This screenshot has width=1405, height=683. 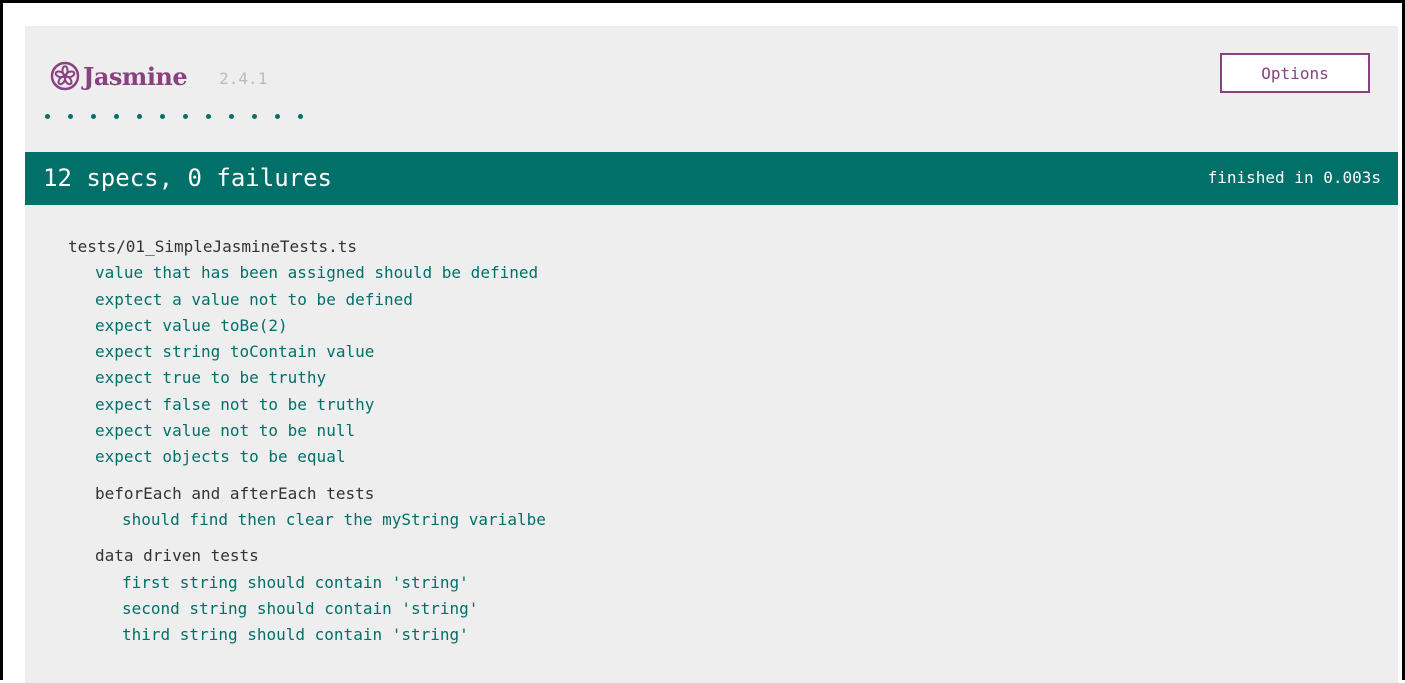 What do you see at coordinates (320, 494) in the screenshot?
I see `subsuite-title: beforEach and afterEach tests` at bounding box center [320, 494].